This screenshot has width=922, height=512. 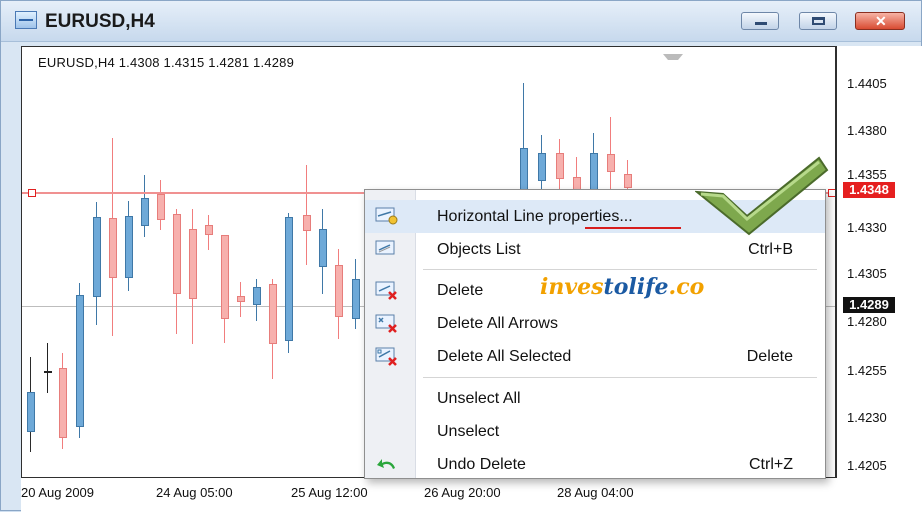 I want to click on chart-marker-icon, so click(x=673, y=62).